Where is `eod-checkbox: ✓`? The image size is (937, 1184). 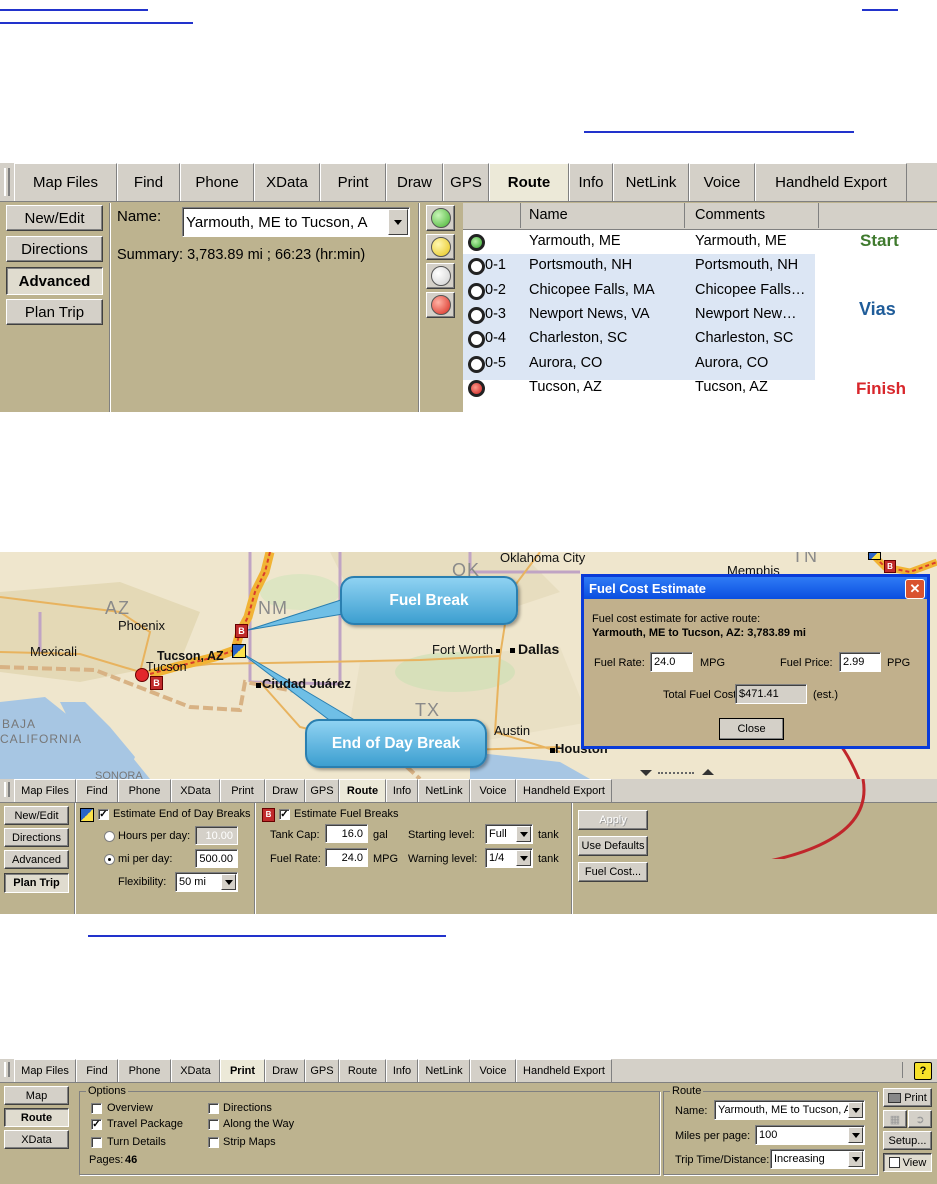 eod-checkbox: ✓ is located at coordinates (103, 814).